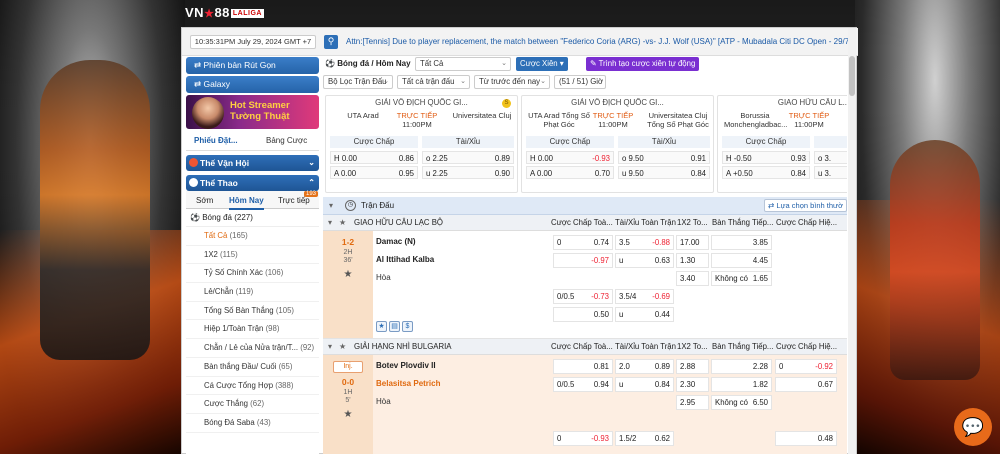  I want to click on odds-cell: 3.40, so click(692, 278).